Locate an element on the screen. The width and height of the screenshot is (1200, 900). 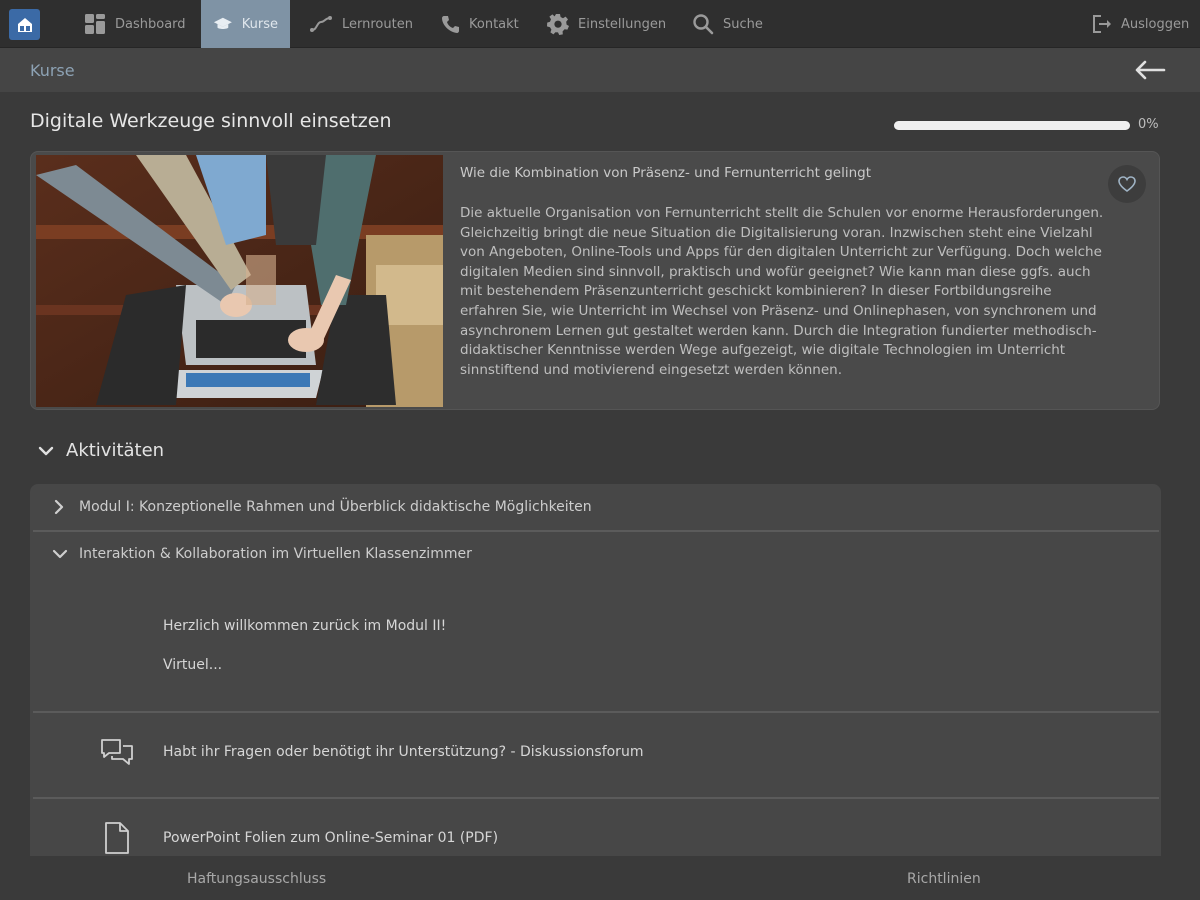
nav-dashboard: Dashboard is located at coordinates (135, 24).